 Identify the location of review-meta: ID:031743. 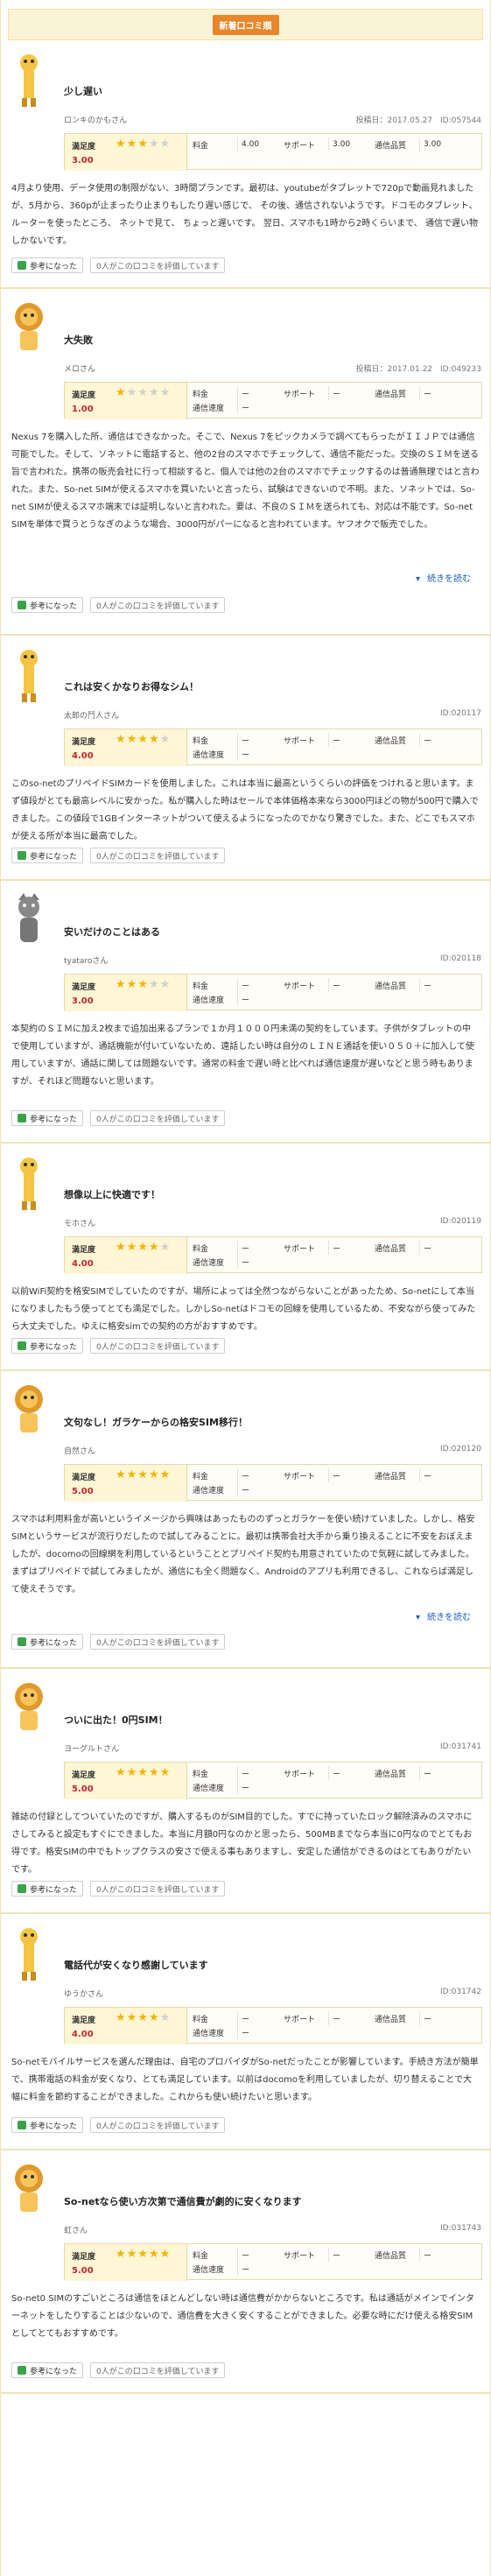
(460, 2228).